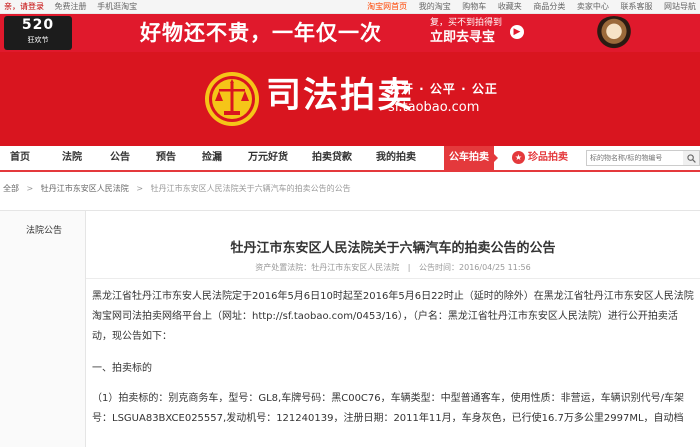  I want to click on nav-courts: 法院, so click(72, 158).